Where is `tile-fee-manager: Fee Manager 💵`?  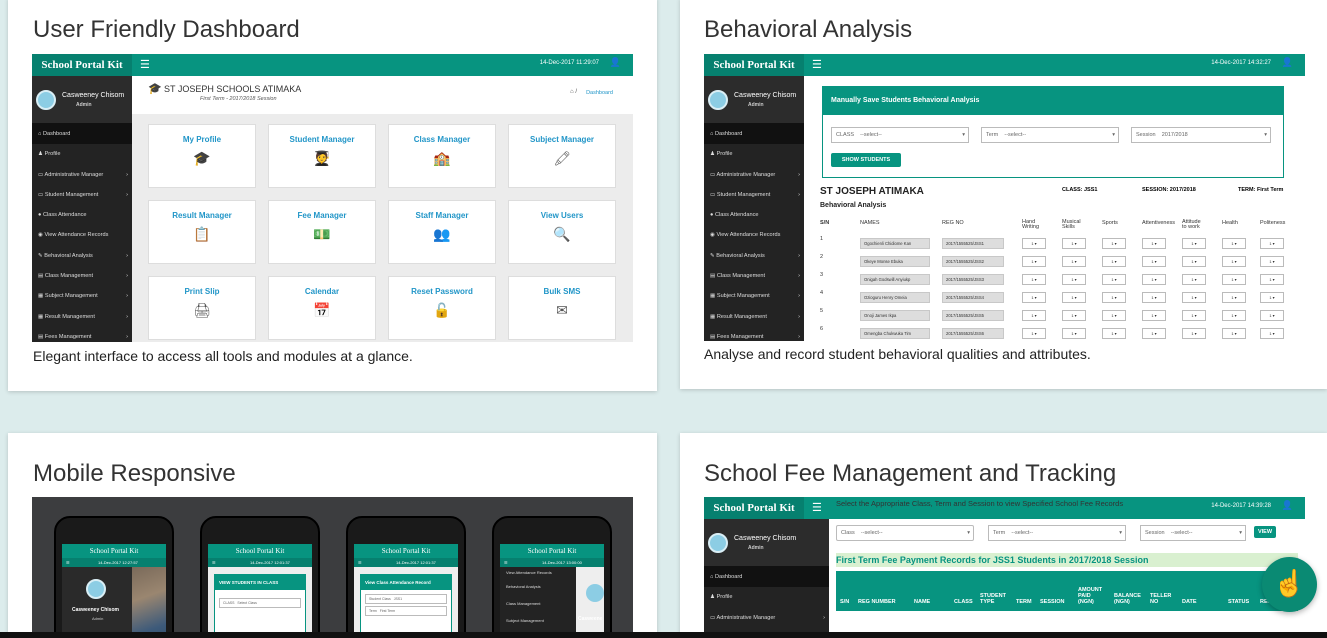 tile-fee-manager: Fee Manager 💵 is located at coordinates (322, 232).